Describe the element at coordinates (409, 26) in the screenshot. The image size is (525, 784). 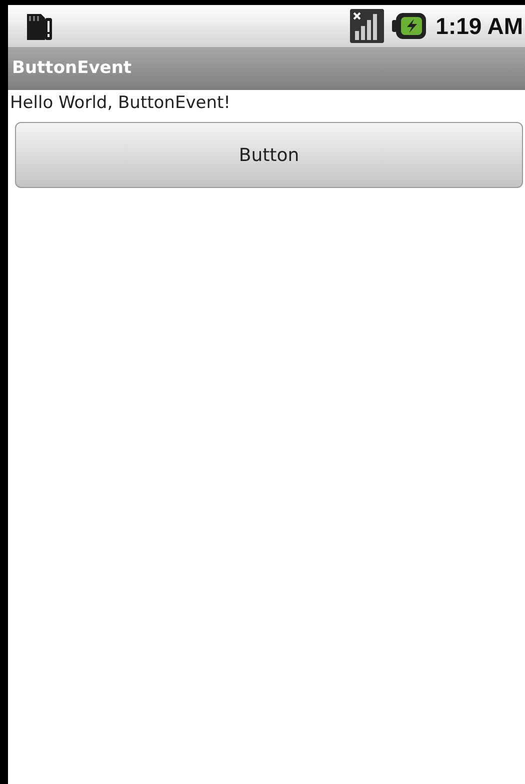
I see `battery-charging-icon` at that location.